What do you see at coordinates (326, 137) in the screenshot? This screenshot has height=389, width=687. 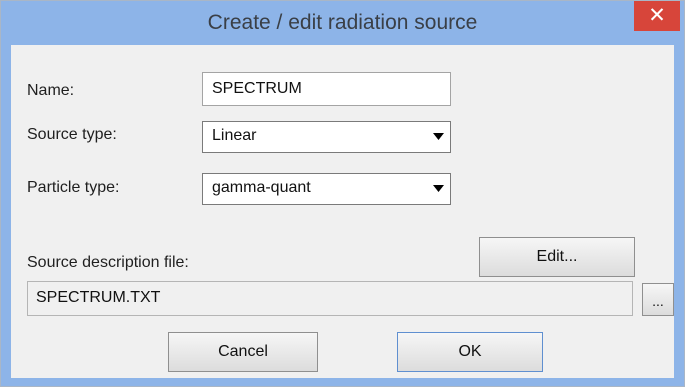 I see `source-type-select: Linear` at bounding box center [326, 137].